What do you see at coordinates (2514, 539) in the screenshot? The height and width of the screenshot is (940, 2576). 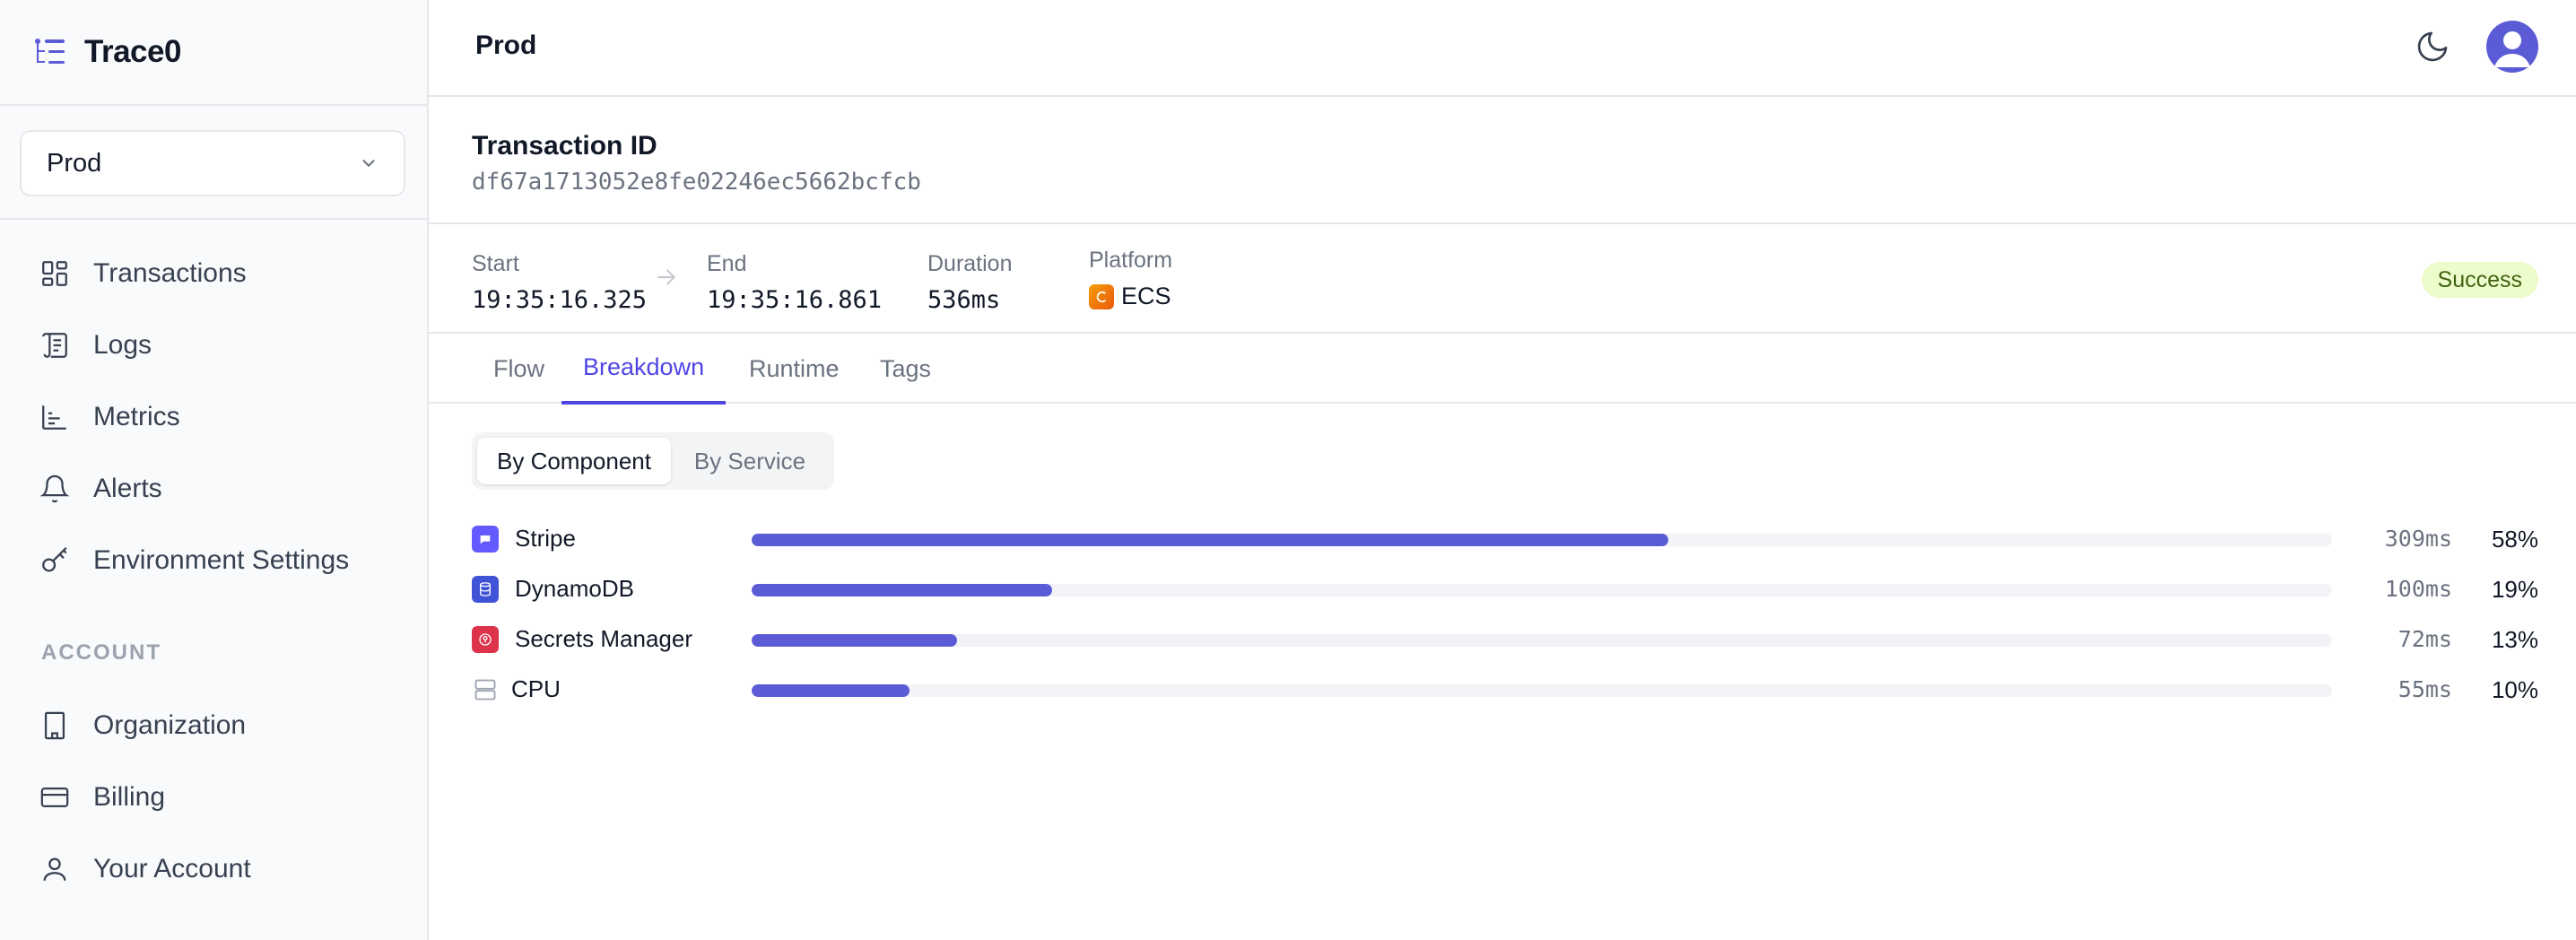 I see `breakdown-row-percent: 58%` at bounding box center [2514, 539].